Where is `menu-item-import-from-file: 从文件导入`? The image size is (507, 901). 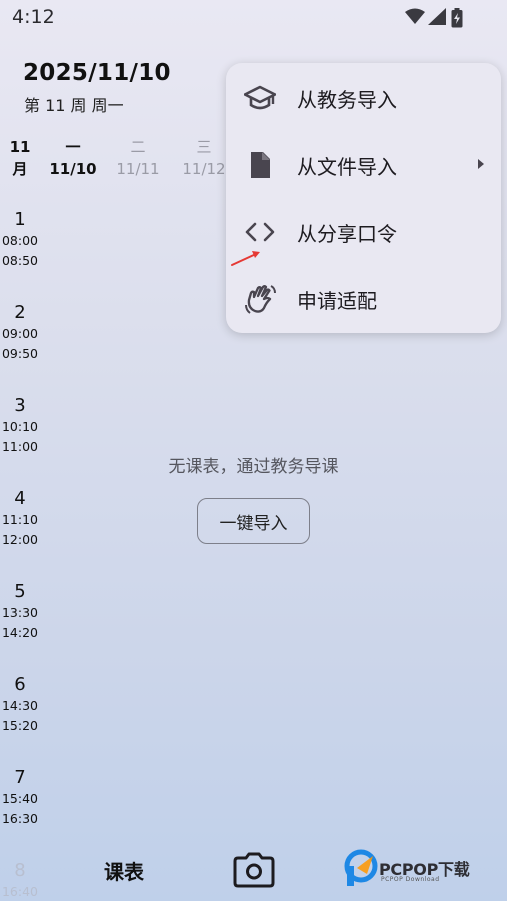 menu-item-import-from-file: 从文件导入 is located at coordinates (363, 164).